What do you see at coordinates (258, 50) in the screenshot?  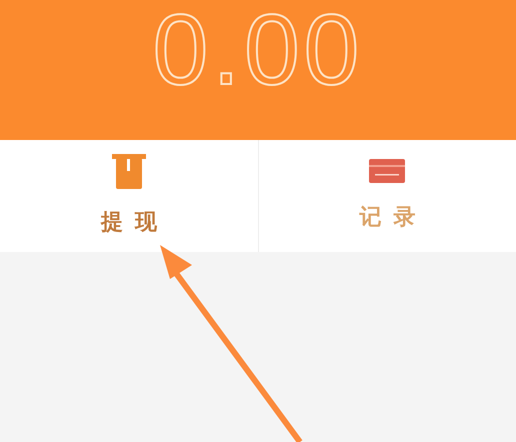 I see `balance-amount: 0.00` at bounding box center [258, 50].